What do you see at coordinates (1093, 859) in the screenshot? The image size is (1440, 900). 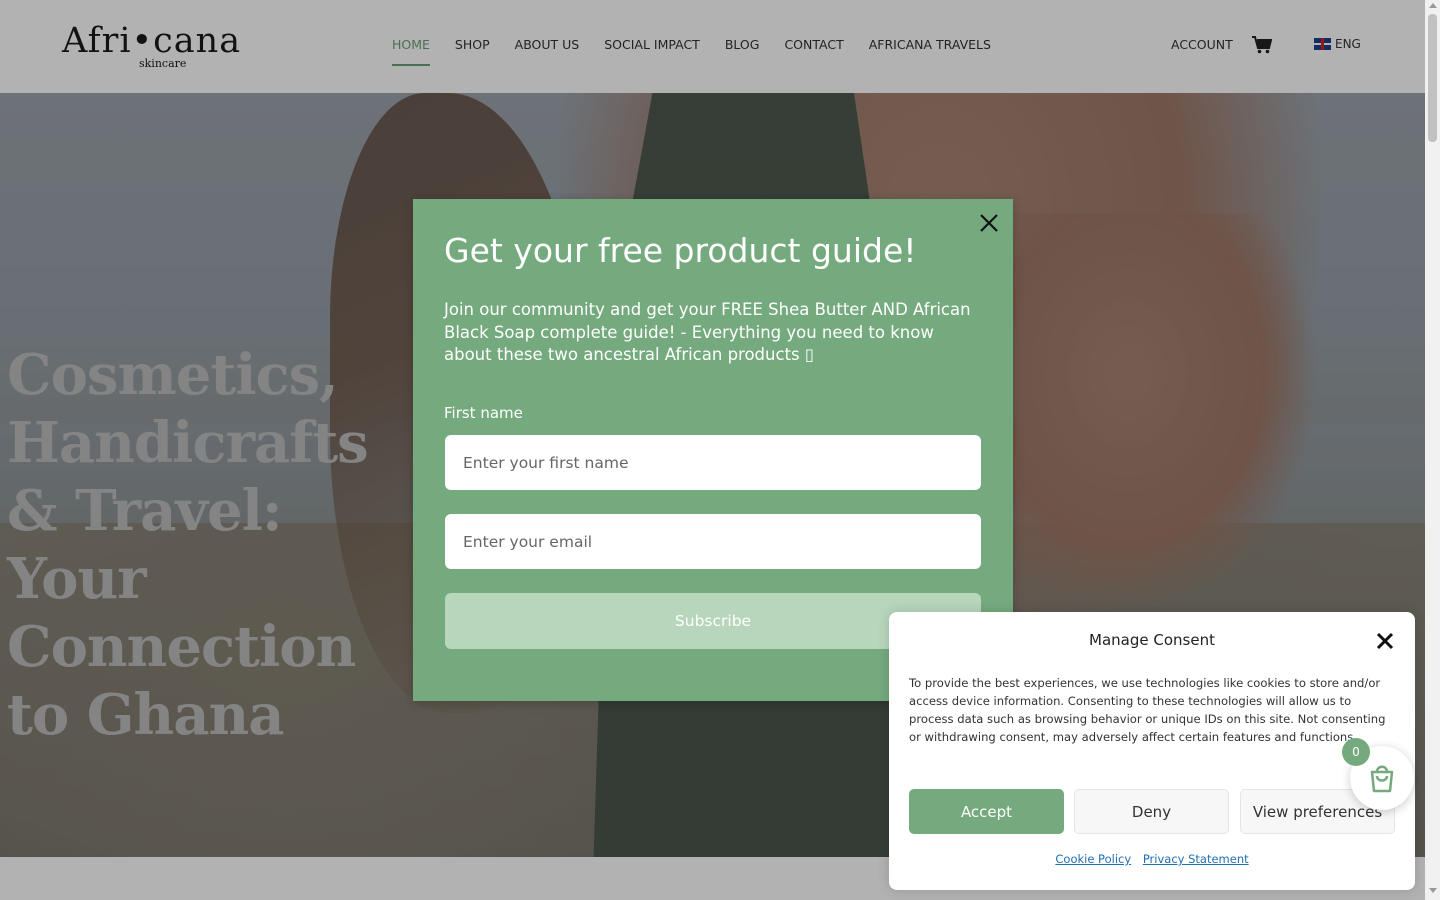 I see `cookie-policy-link: Cookie Policy` at bounding box center [1093, 859].